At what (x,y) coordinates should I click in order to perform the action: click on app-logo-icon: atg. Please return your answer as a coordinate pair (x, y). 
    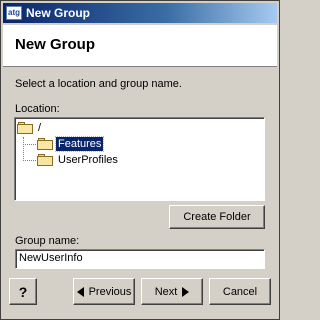
    Looking at the image, I should click on (14, 13).